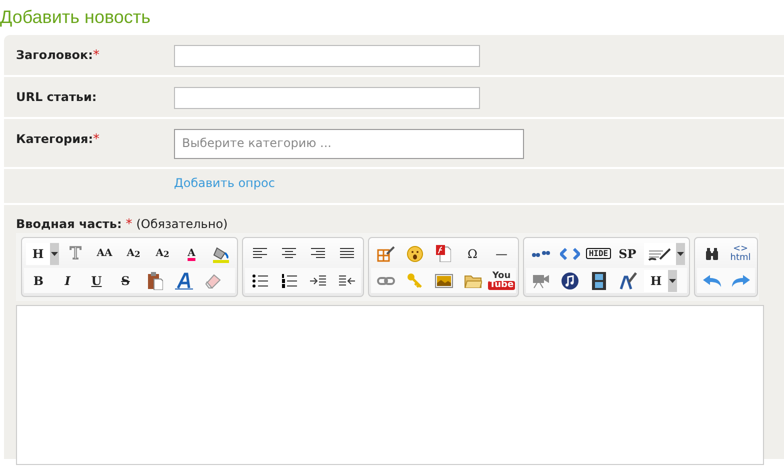 The width and height of the screenshot is (784, 466). Describe the element at coordinates (191, 254) in the screenshot. I see `font-color-button: A` at that location.